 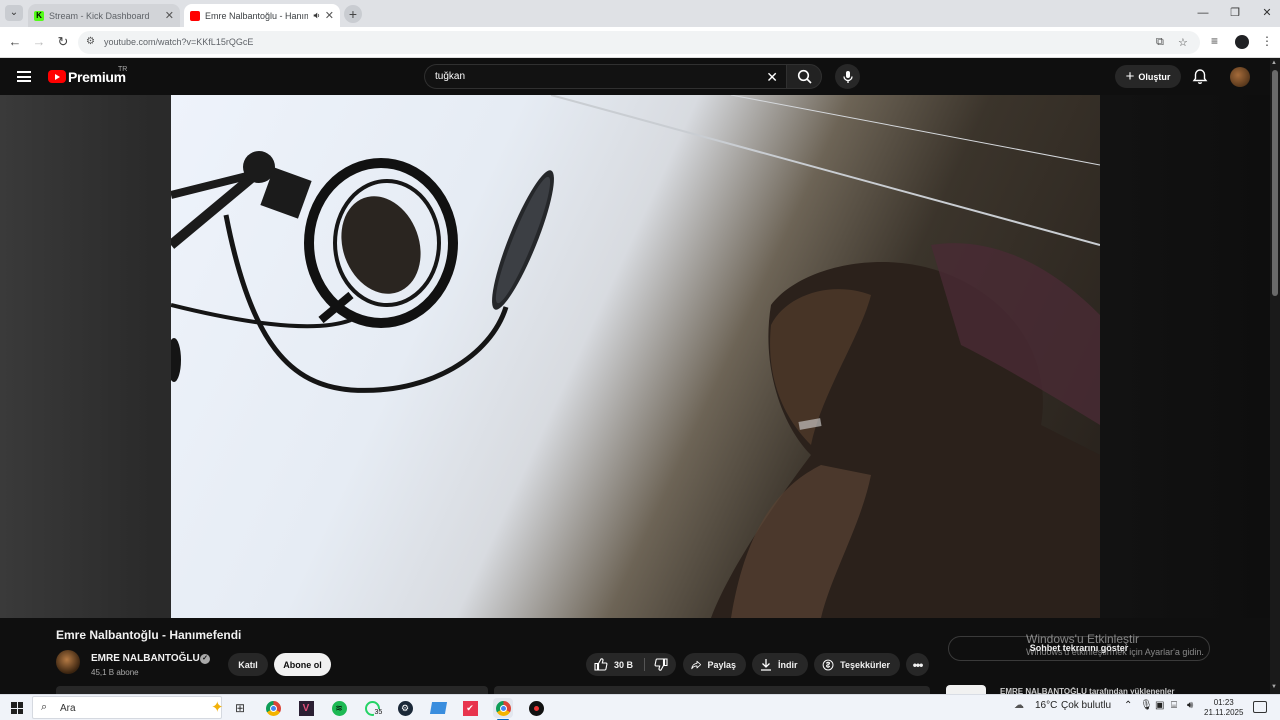 What do you see at coordinates (1160, 42) in the screenshot?
I see `install-app-icon: ⧉` at bounding box center [1160, 42].